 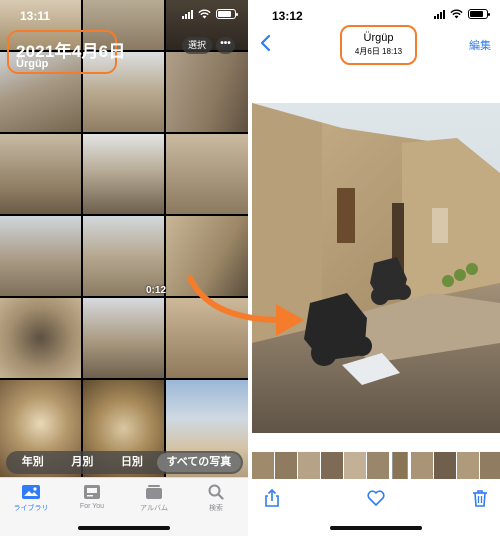 I want to click on tab-library: ライブラリ, so click(x=31, y=498).